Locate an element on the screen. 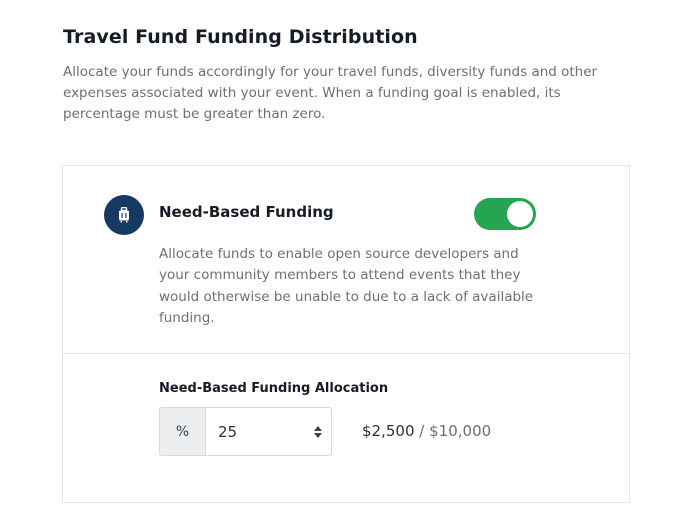 The image size is (691, 514). percent-prefix: % is located at coordinates (183, 431).